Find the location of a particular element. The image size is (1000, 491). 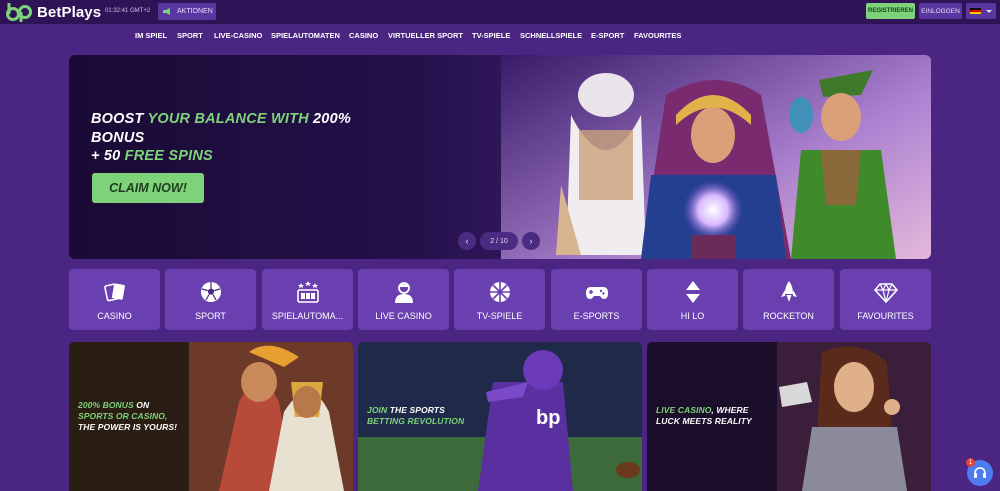

promotions-label: AKTIONEN is located at coordinates (195, 11).